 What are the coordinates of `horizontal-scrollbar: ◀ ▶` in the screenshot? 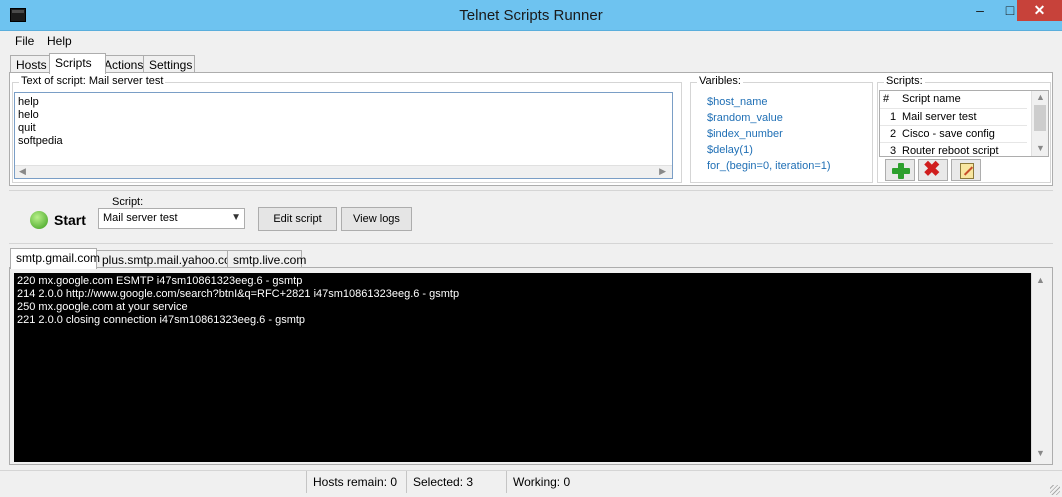 It's located at (343, 171).